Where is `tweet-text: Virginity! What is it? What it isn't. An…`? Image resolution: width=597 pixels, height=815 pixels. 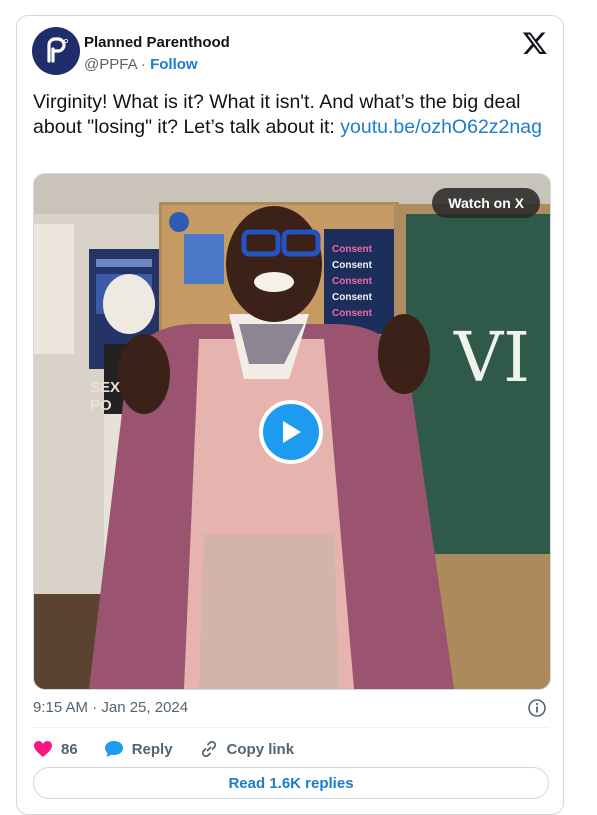 tweet-text: Virginity! What is it? What it isn't. An… is located at coordinates (291, 115).